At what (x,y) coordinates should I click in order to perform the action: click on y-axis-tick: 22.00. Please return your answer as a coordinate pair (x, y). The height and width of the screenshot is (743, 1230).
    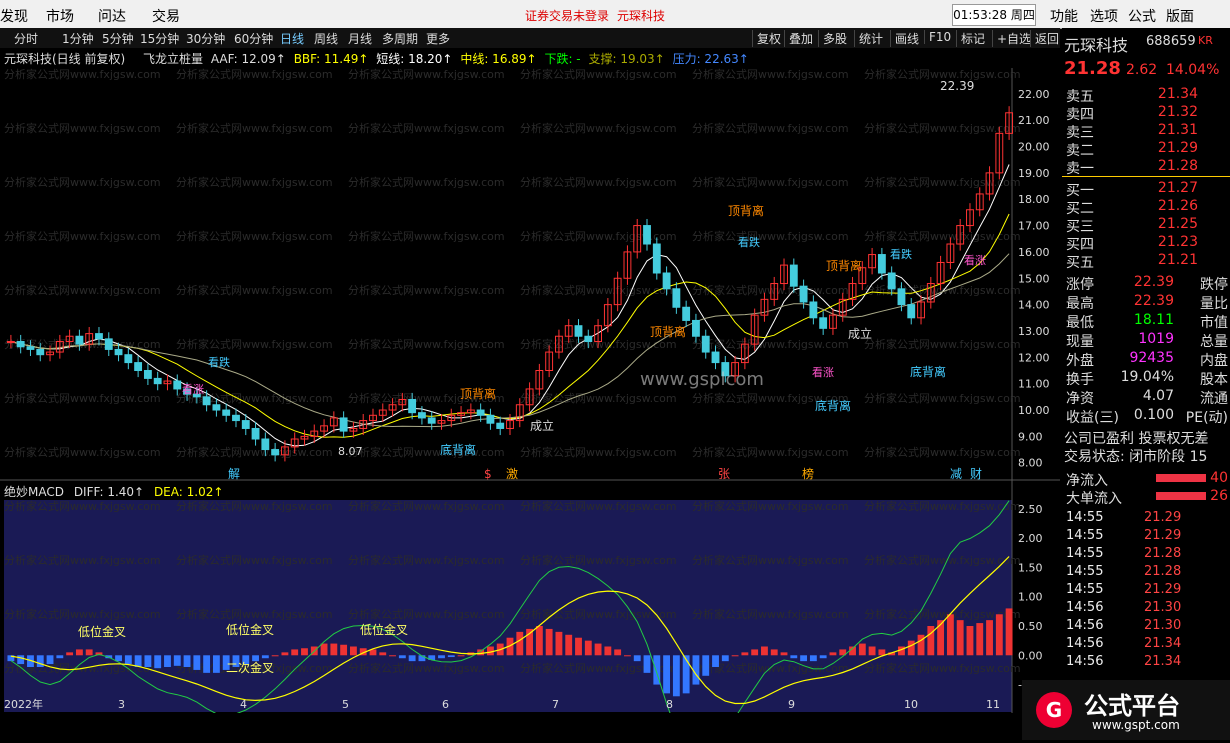
    Looking at the image, I should click on (1034, 94).